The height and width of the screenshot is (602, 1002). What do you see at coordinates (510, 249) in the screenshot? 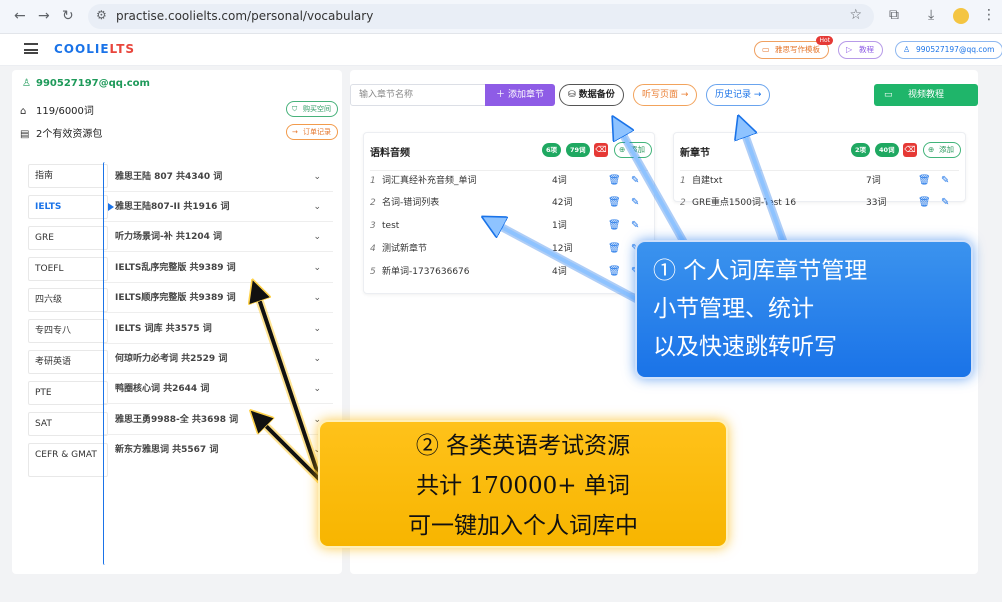
I see `section-row: 4测试新章节12词🗑✎` at bounding box center [510, 249].